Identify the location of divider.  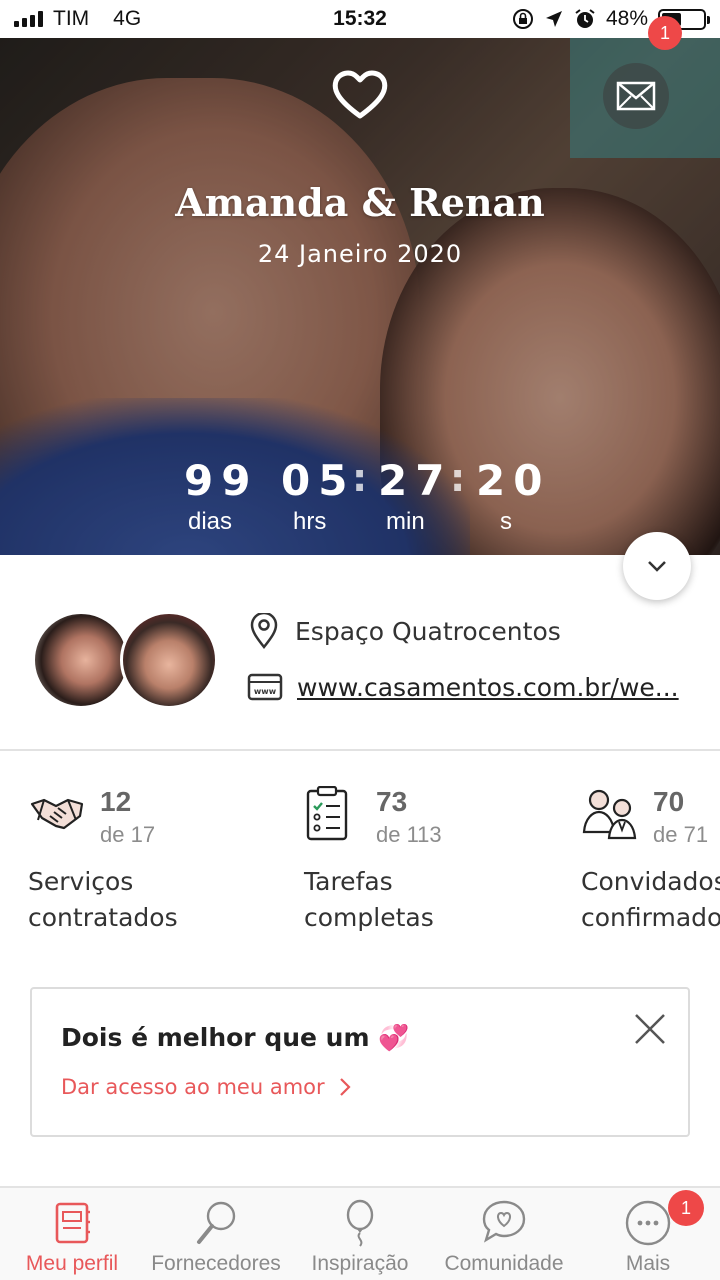
(360, 750).